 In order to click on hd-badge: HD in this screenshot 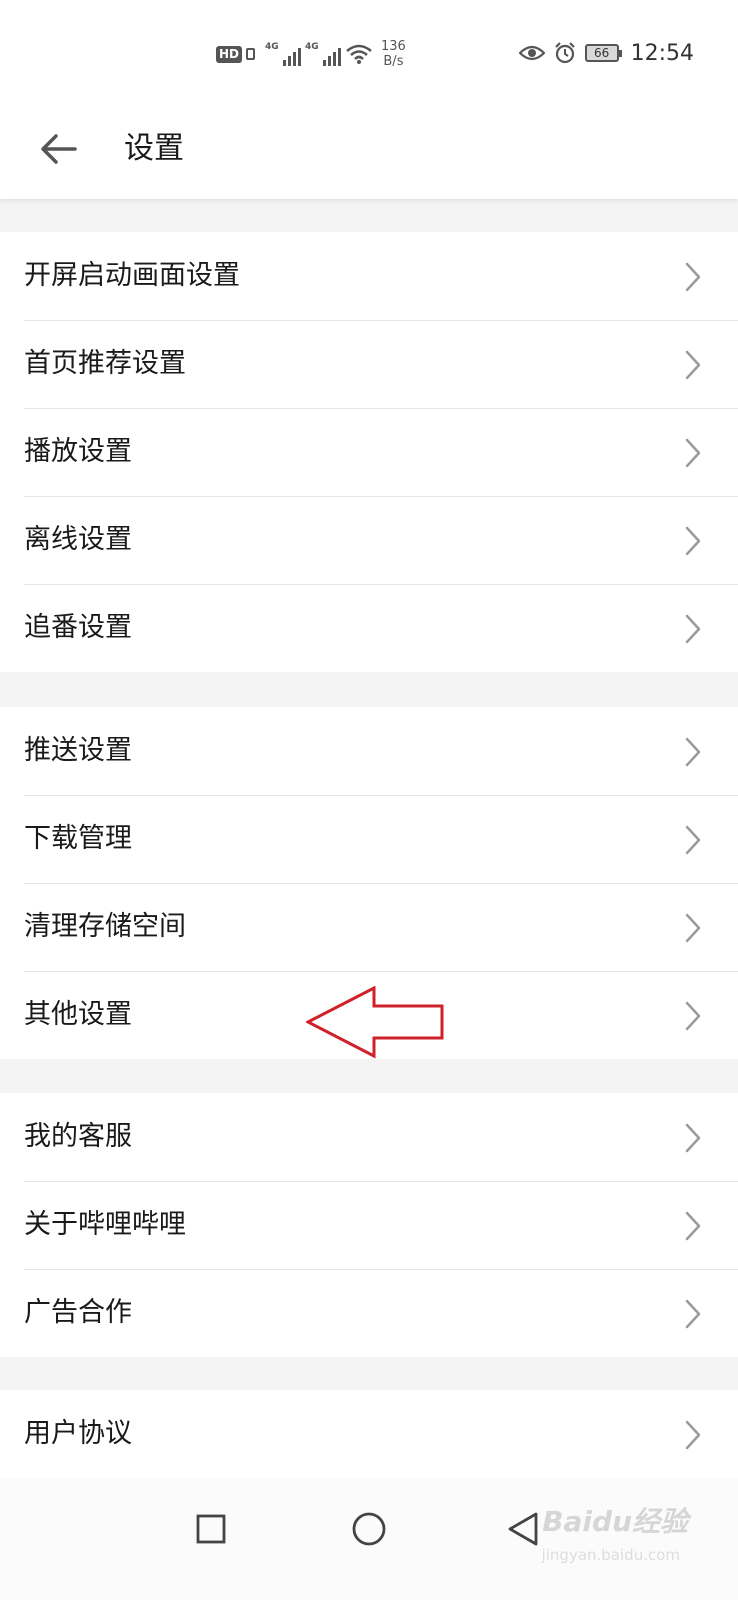, I will do `click(229, 54)`.